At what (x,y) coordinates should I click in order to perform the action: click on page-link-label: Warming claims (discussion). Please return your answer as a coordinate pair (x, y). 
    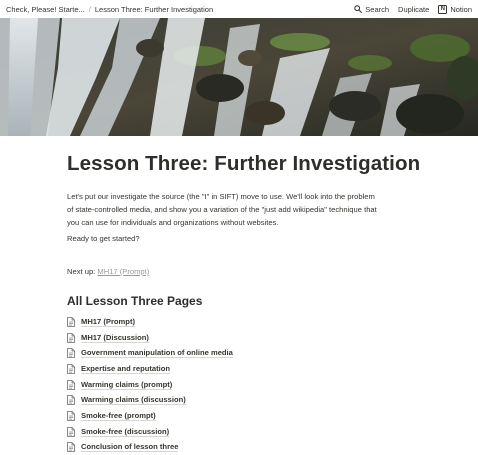
    Looking at the image, I should click on (133, 400).